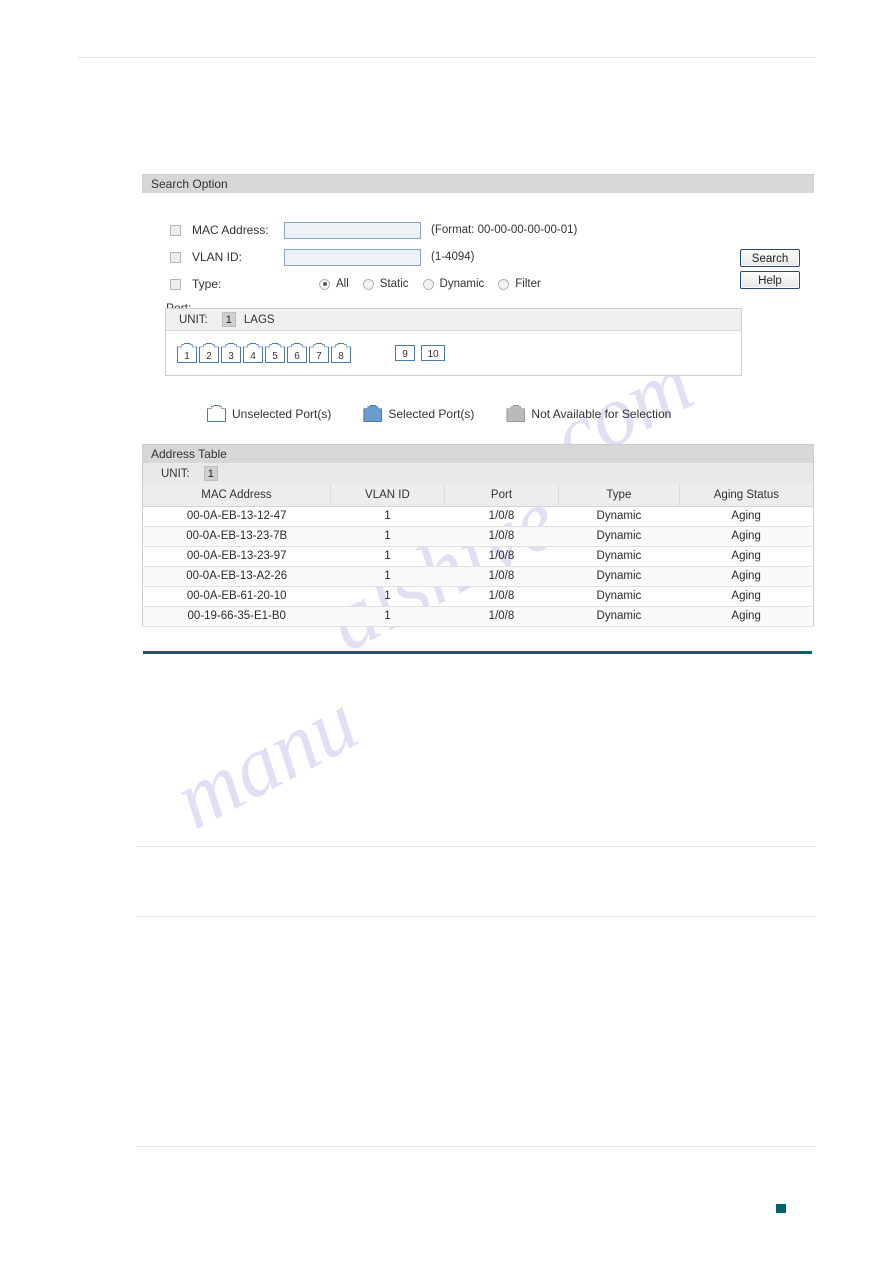 This screenshot has height=1263, width=893. What do you see at coordinates (217, 257) in the screenshot?
I see `vlan-id-label: VLAN ID:` at bounding box center [217, 257].